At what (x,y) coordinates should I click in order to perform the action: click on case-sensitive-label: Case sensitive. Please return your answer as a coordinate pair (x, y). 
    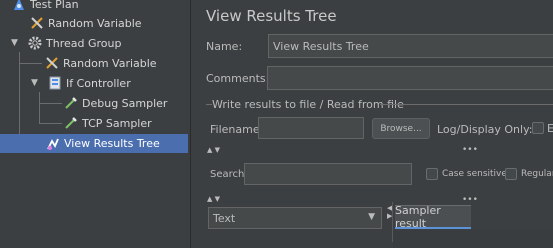
    Looking at the image, I should click on (474, 174).